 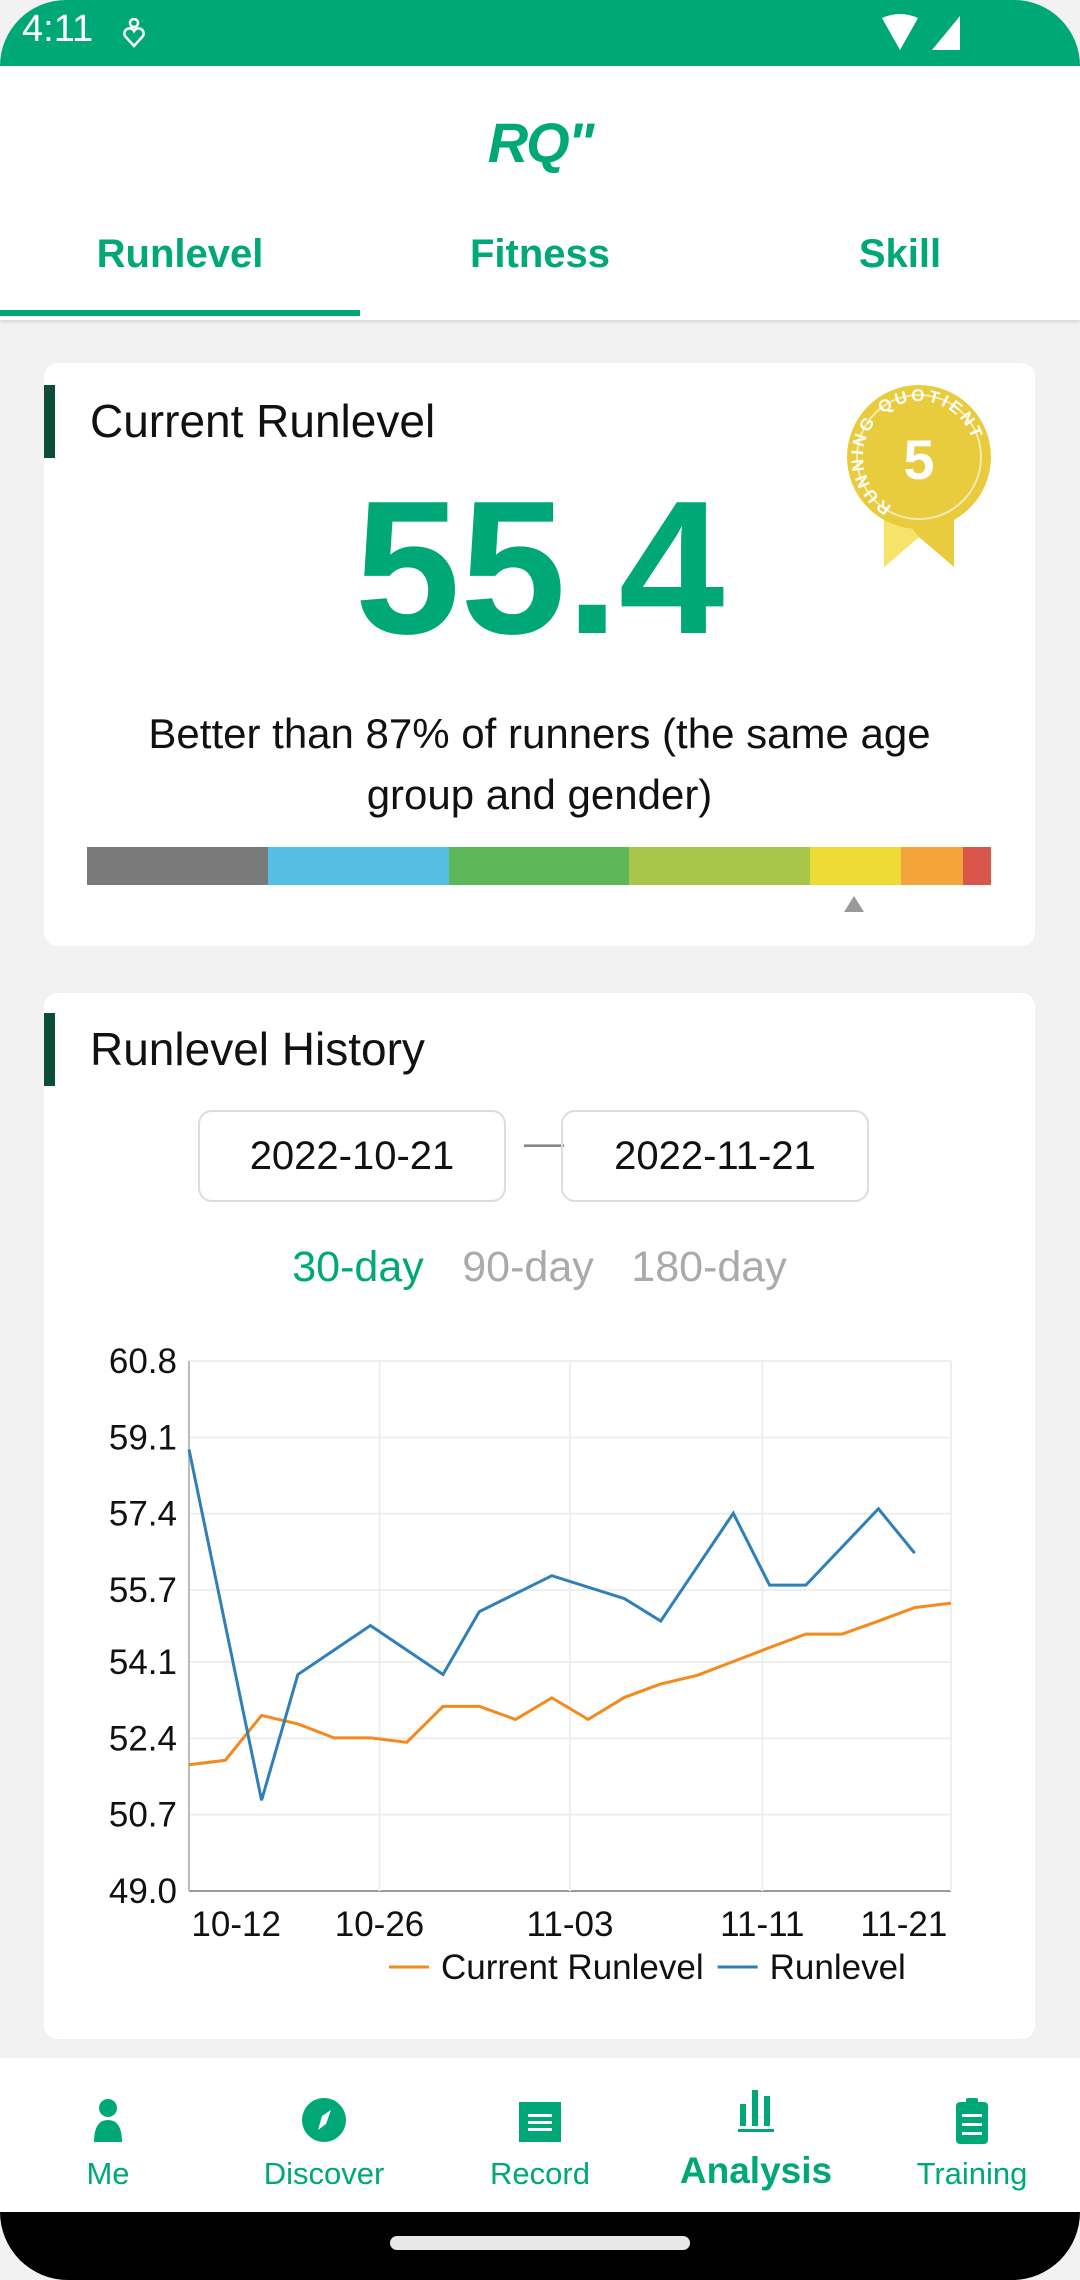 I want to click on nav-discover: Discover, so click(x=324, y=2135).